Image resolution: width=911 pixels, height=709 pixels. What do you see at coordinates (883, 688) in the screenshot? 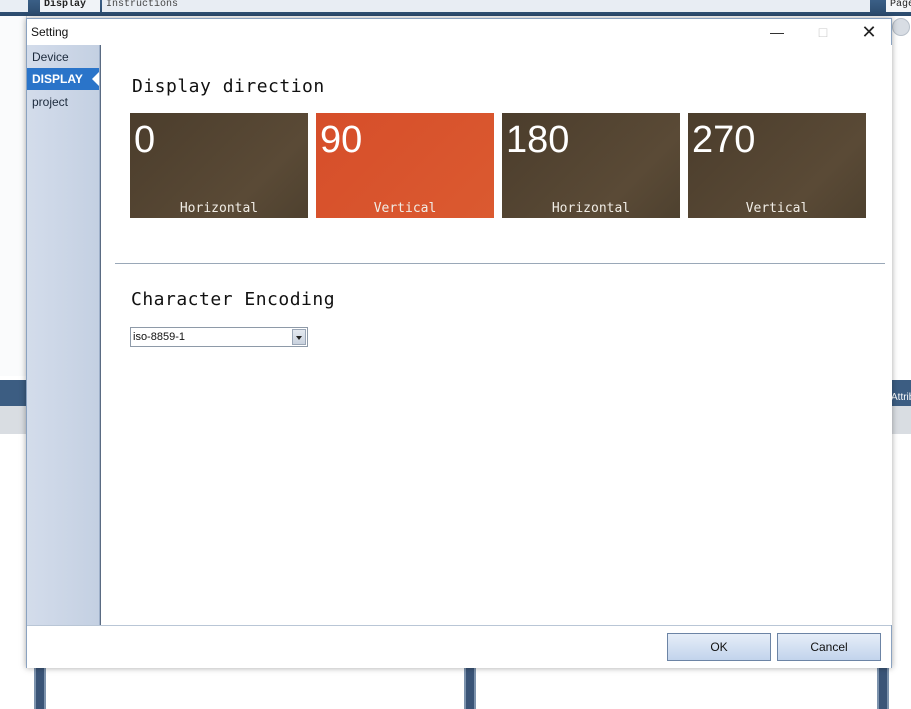
I see `background-divider-right` at bounding box center [883, 688].